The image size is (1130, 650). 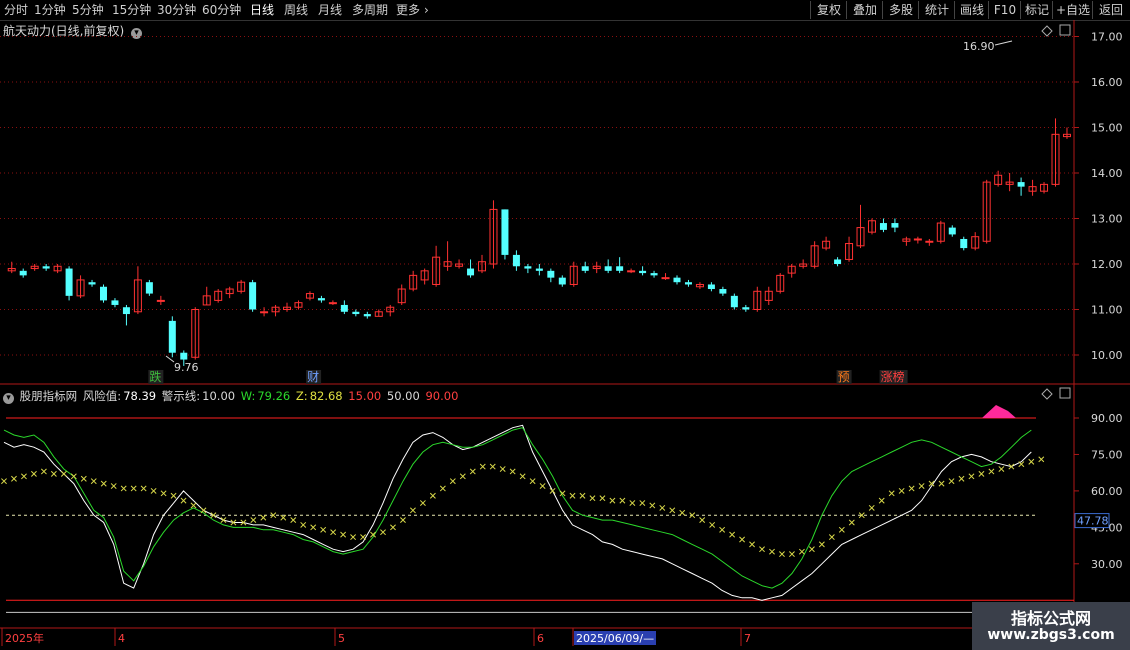 What do you see at coordinates (1107, 491) in the screenshot?
I see `ind-y-tick-label: 60.00` at bounding box center [1107, 491].